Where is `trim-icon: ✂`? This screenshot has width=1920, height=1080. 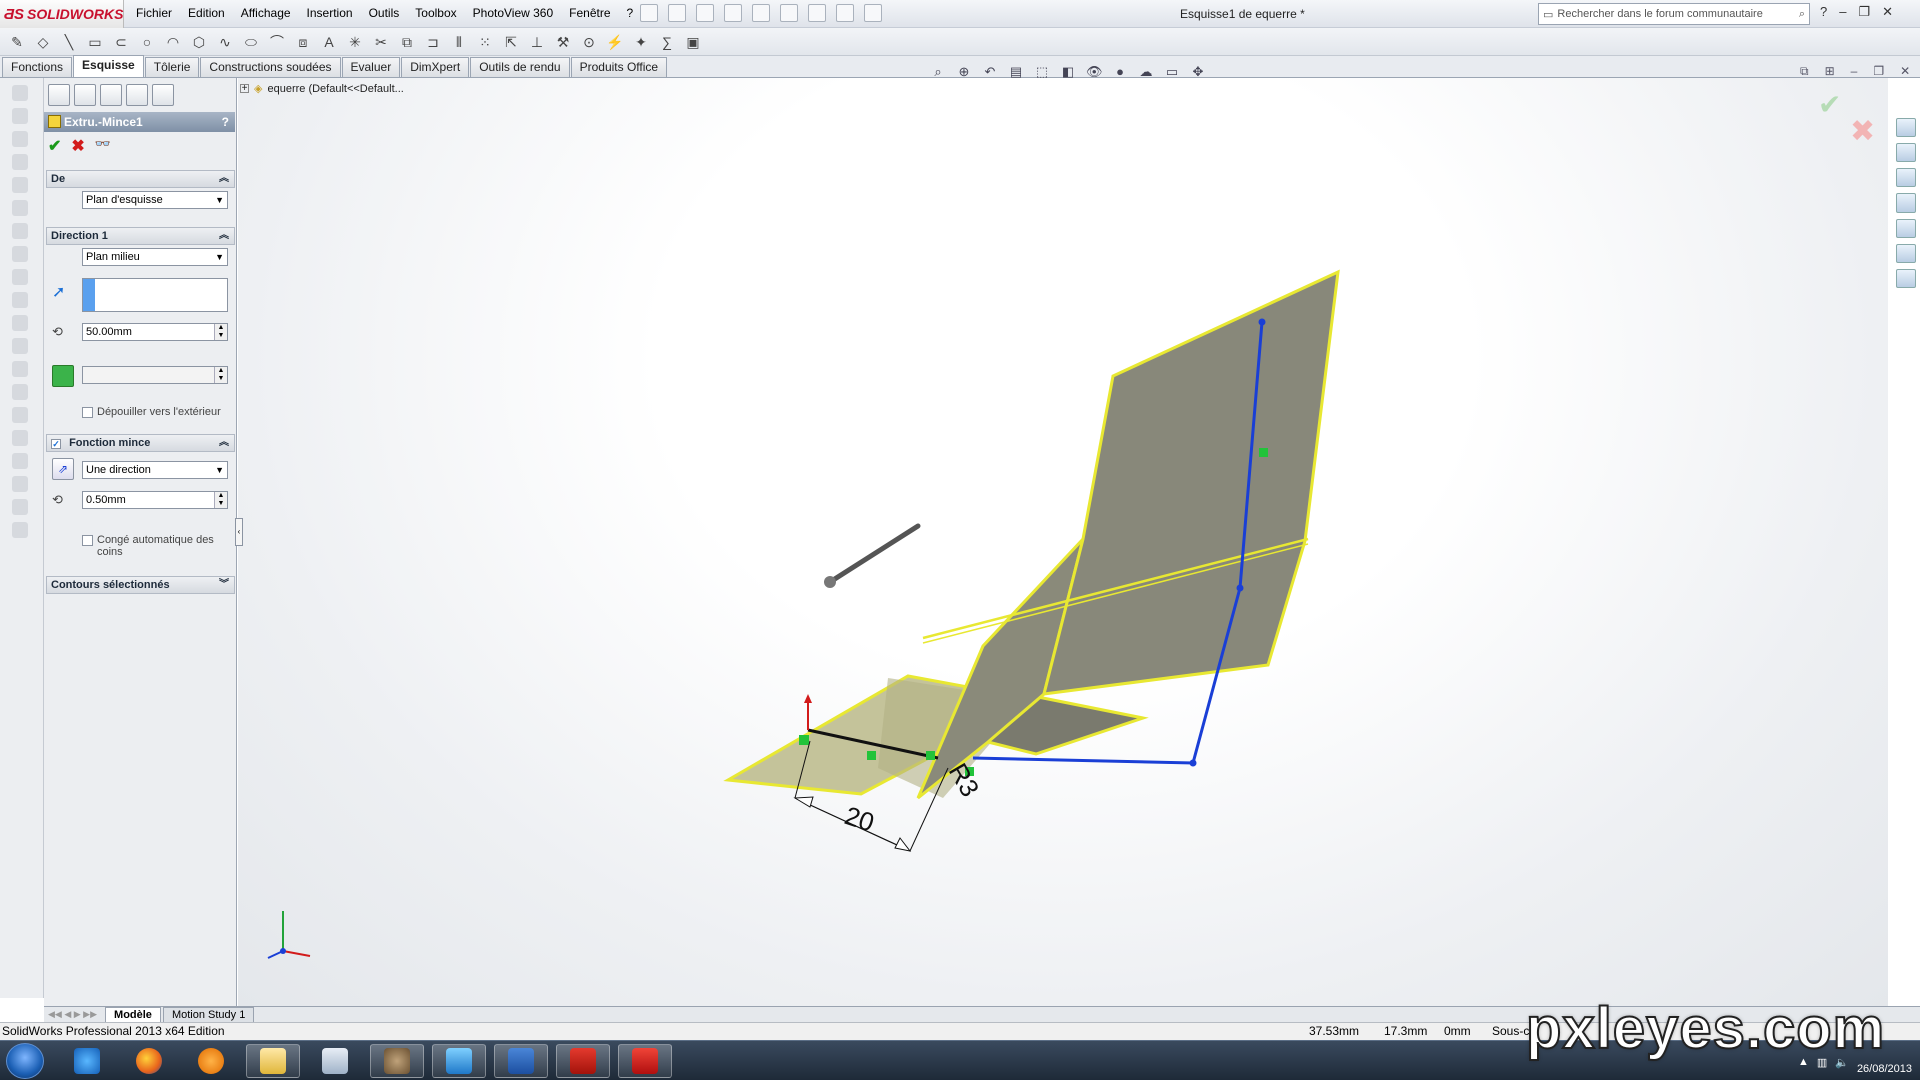
trim-icon: ✂ is located at coordinates (381, 42).